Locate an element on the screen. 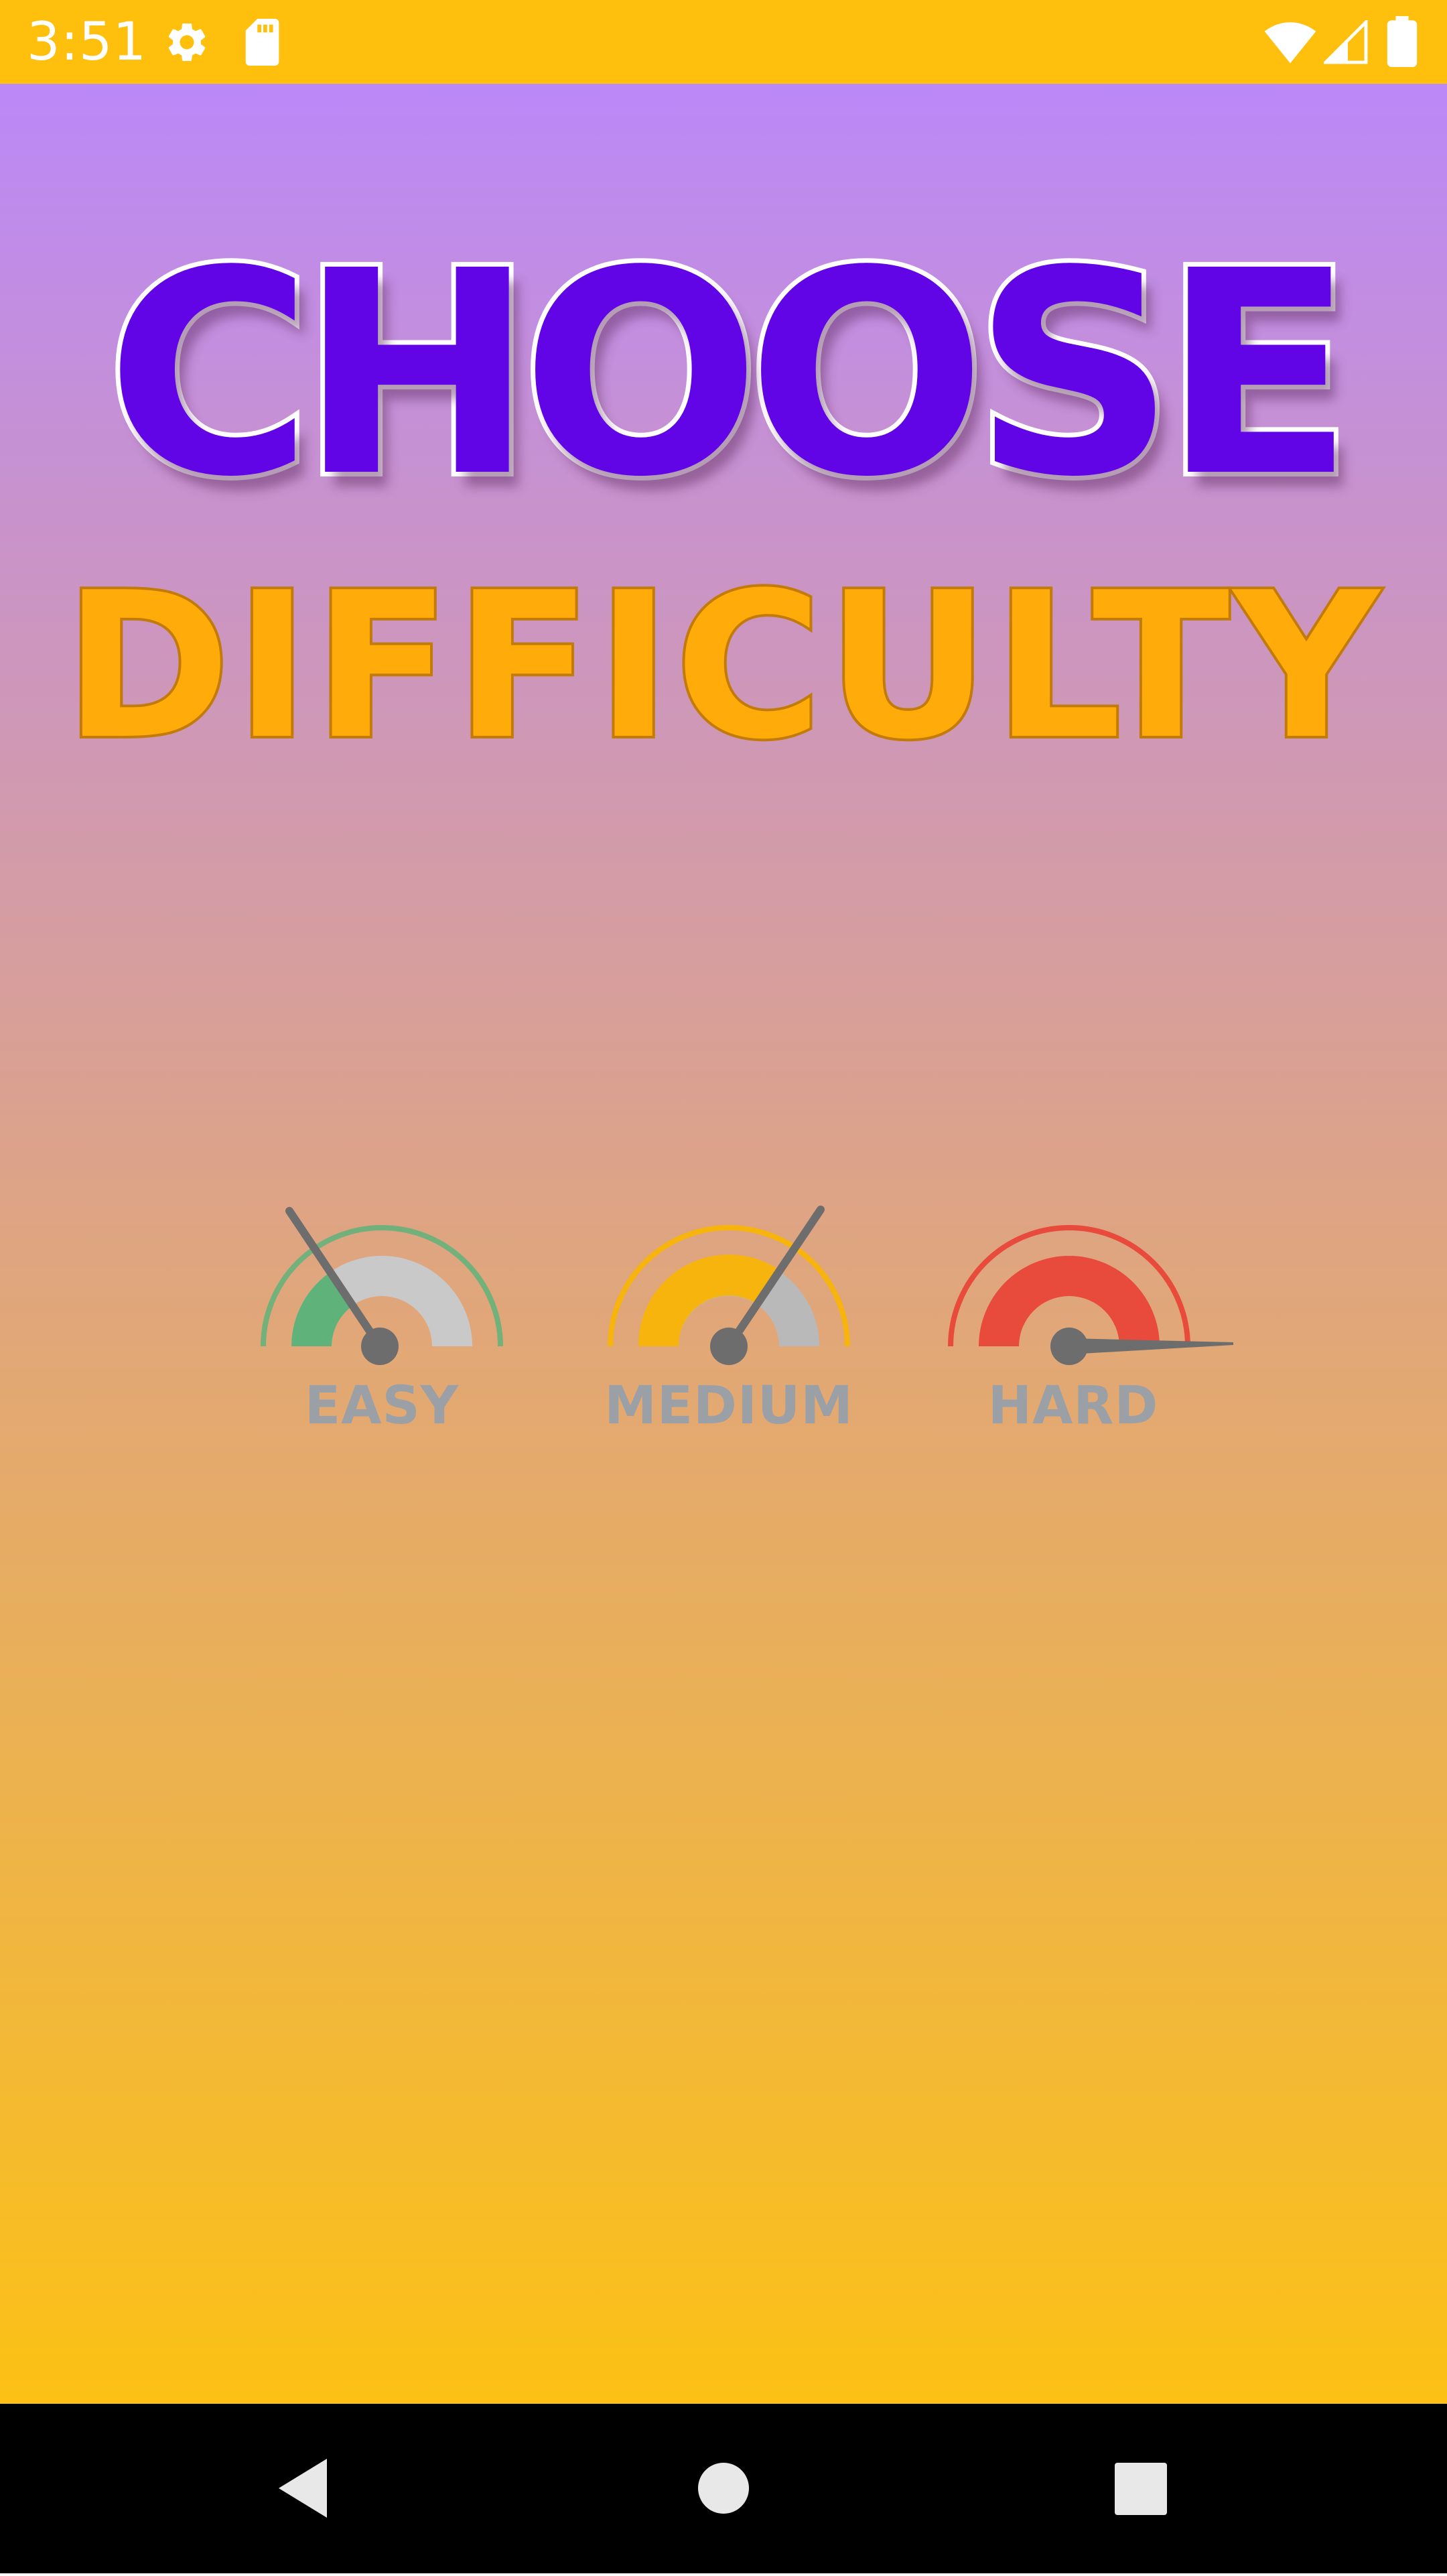 The height and width of the screenshot is (2576, 1447). battery-icon is located at coordinates (1402, 43).